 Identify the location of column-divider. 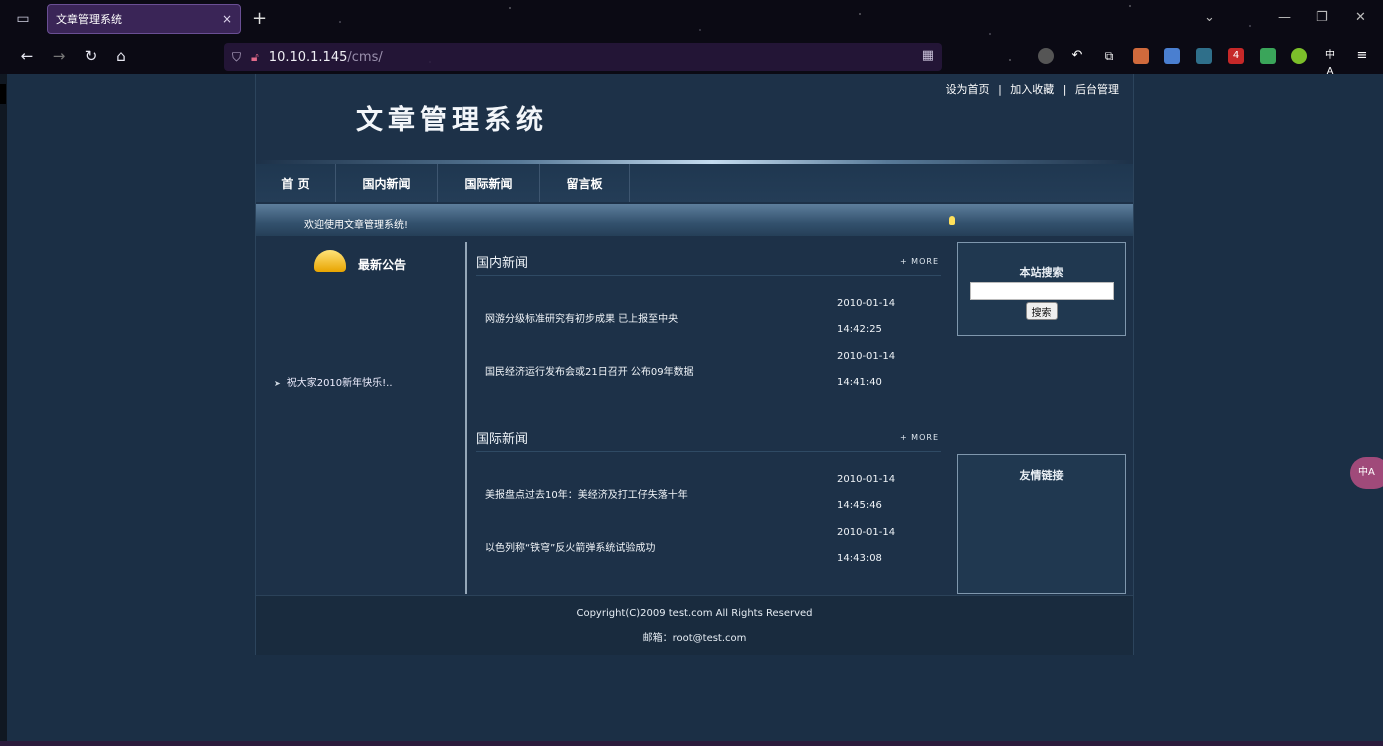
(466, 418).